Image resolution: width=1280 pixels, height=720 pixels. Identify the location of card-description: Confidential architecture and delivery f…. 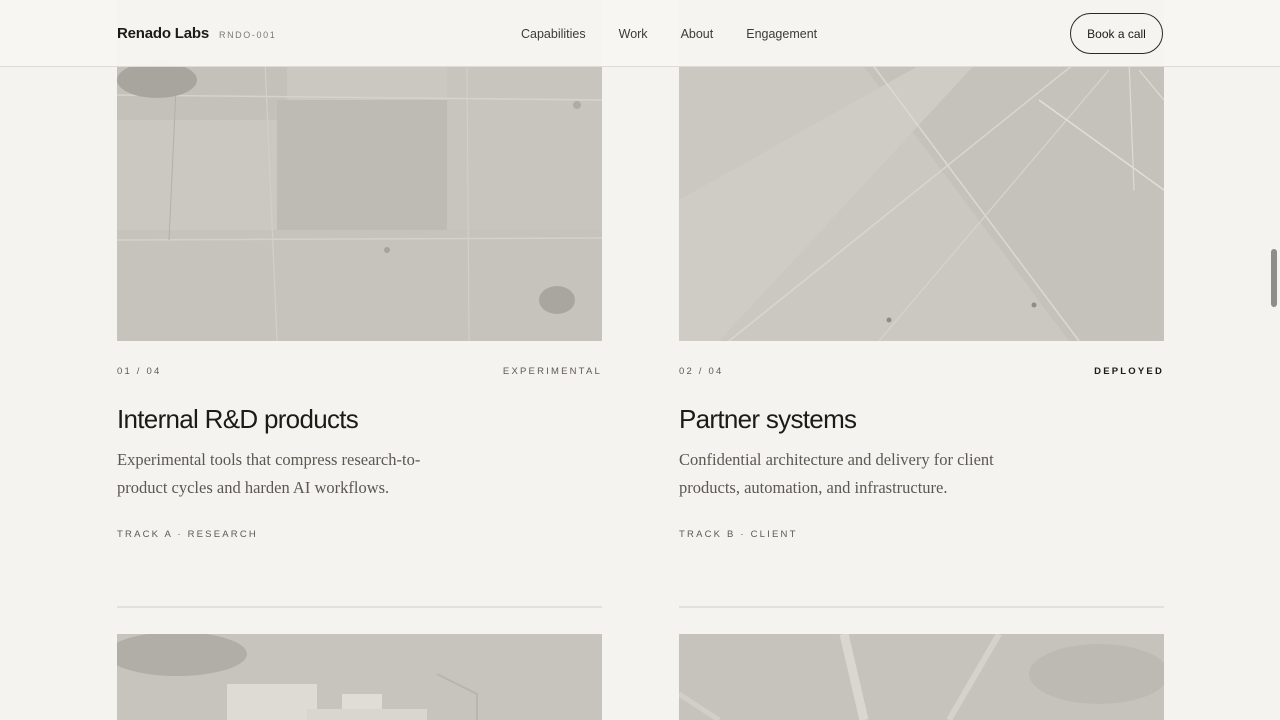
(836, 473).